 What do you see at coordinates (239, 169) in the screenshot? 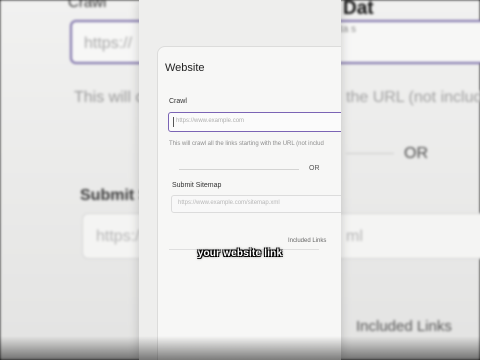
I see `or-divider` at bounding box center [239, 169].